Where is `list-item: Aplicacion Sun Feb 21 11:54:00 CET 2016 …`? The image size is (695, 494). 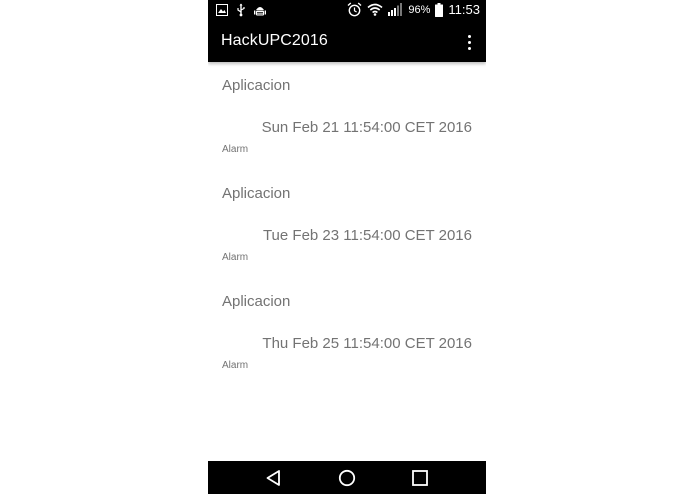 list-item: Aplicacion Sun Feb 21 11:54:00 CET 2016 … is located at coordinates (347, 116).